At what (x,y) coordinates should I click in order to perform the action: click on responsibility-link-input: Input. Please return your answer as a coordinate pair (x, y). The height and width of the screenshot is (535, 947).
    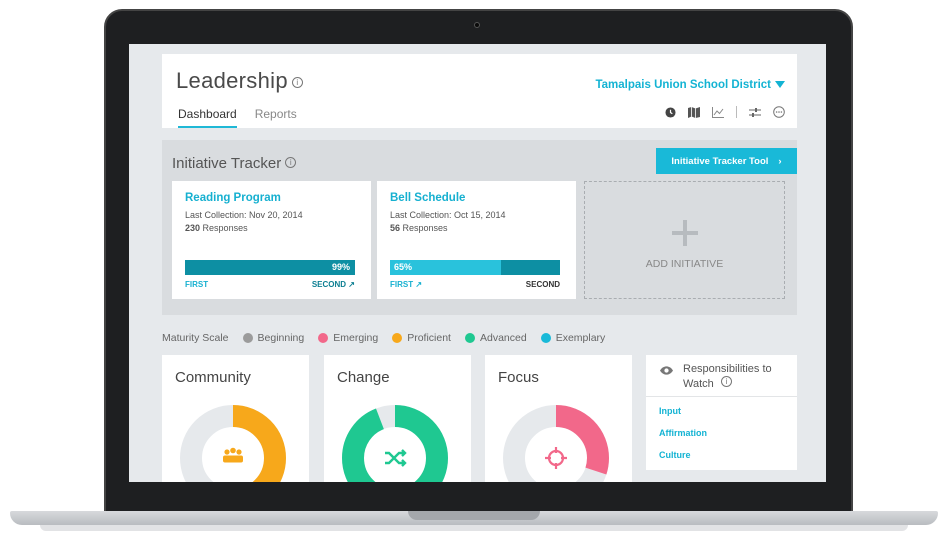
    Looking at the image, I should click on (728, 417).